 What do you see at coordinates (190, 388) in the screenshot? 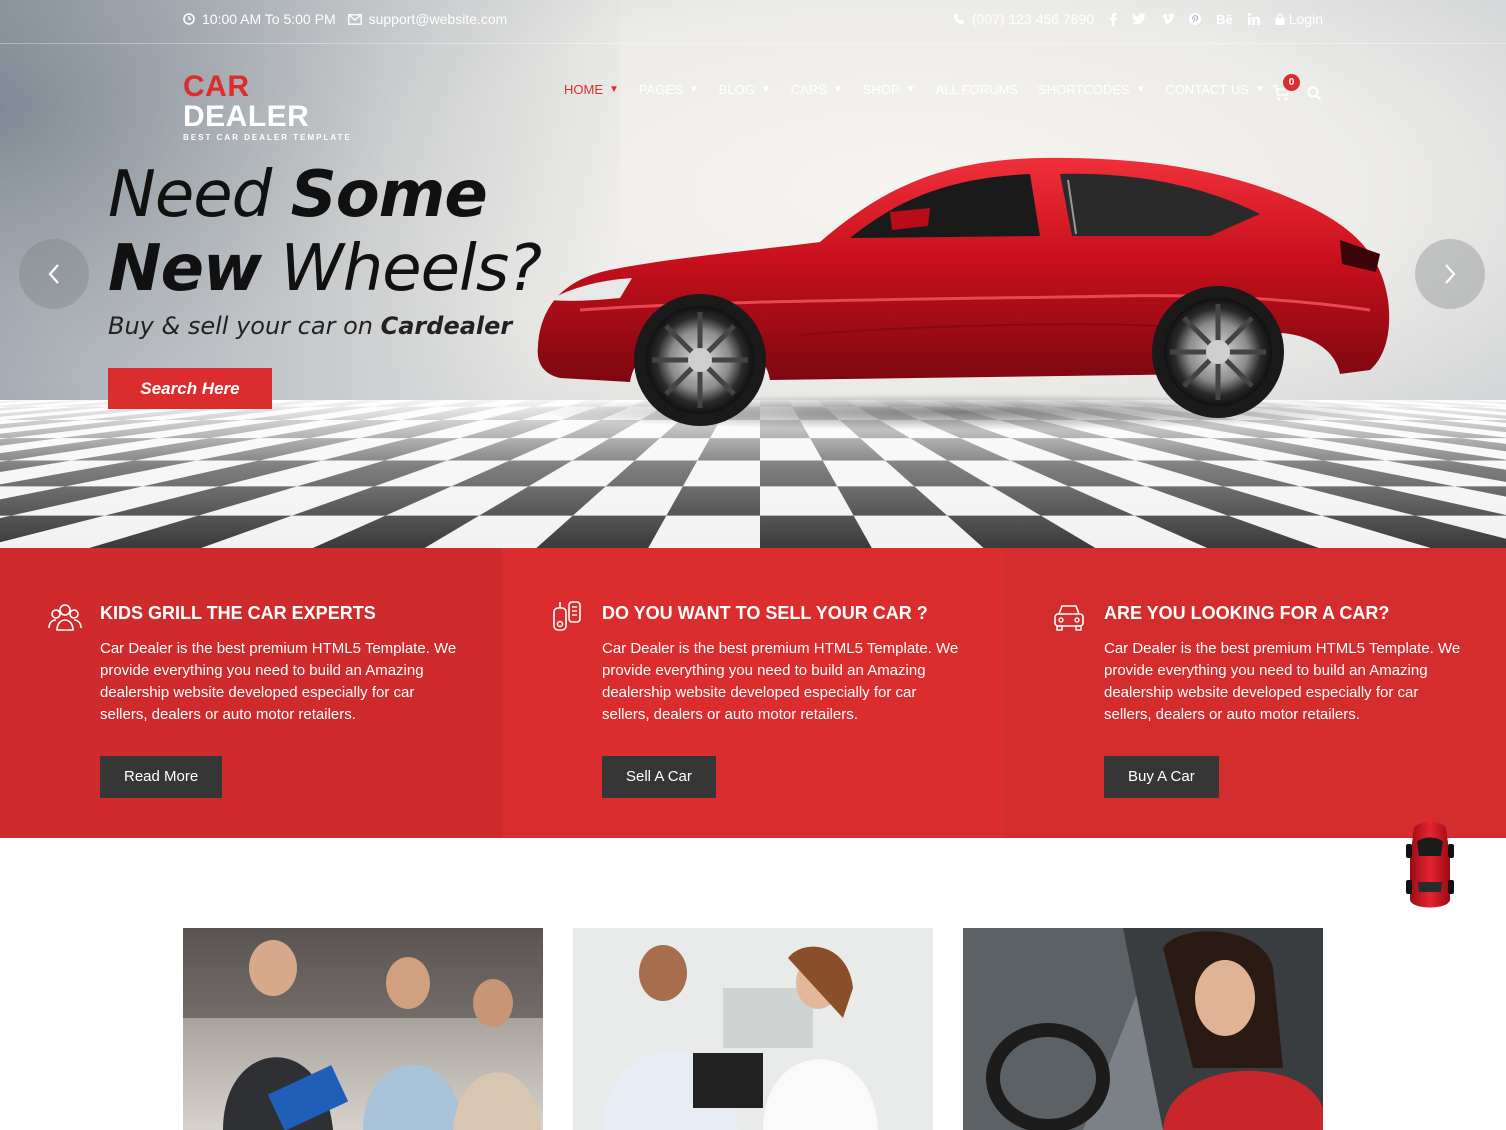
I see `search-here-button: Search Here` at bounding box center [190, 388].